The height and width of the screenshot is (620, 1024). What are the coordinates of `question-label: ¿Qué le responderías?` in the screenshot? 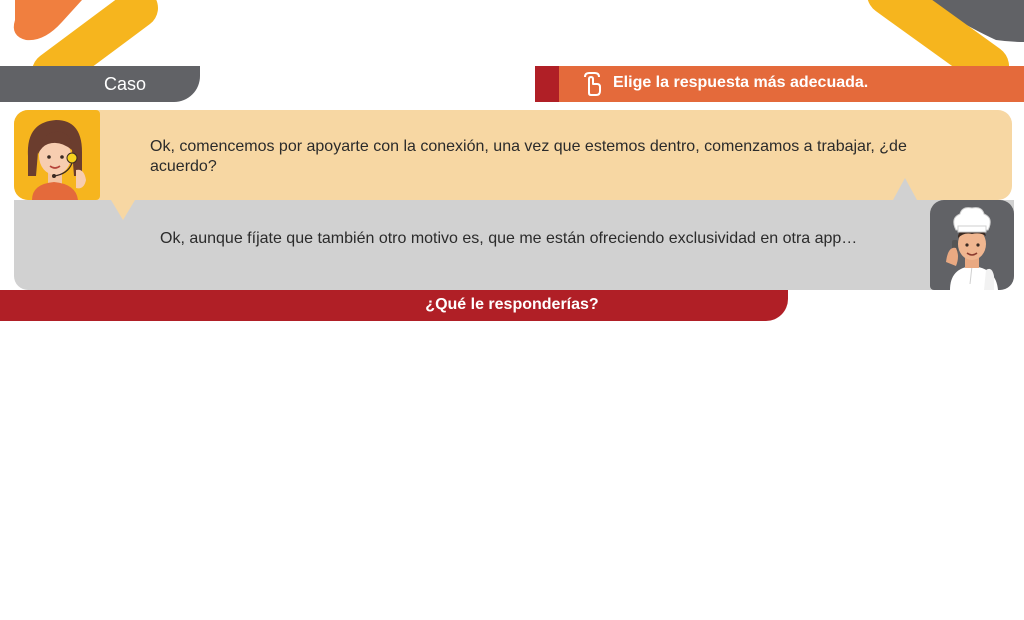 It's located at (512, 304).